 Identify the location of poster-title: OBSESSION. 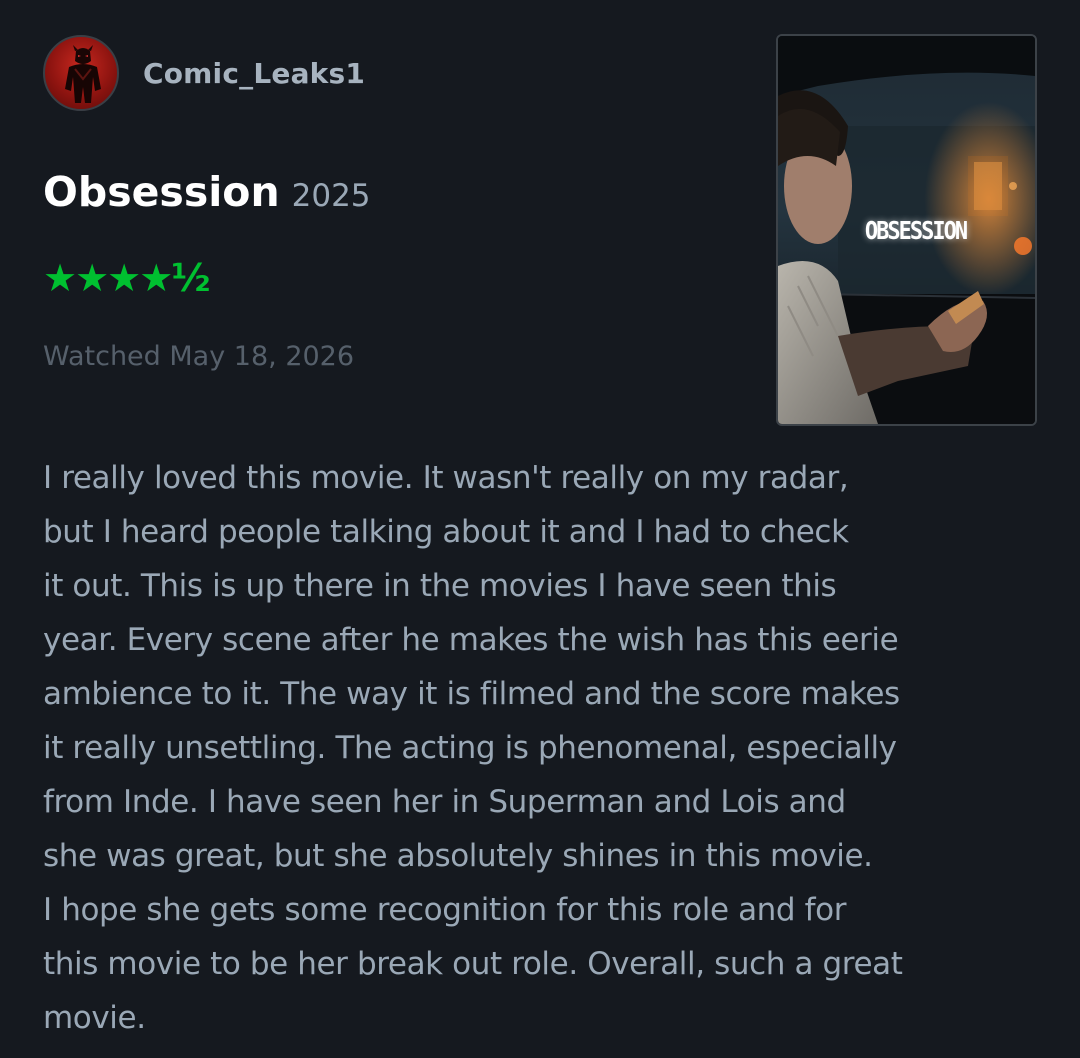
(916, 231).